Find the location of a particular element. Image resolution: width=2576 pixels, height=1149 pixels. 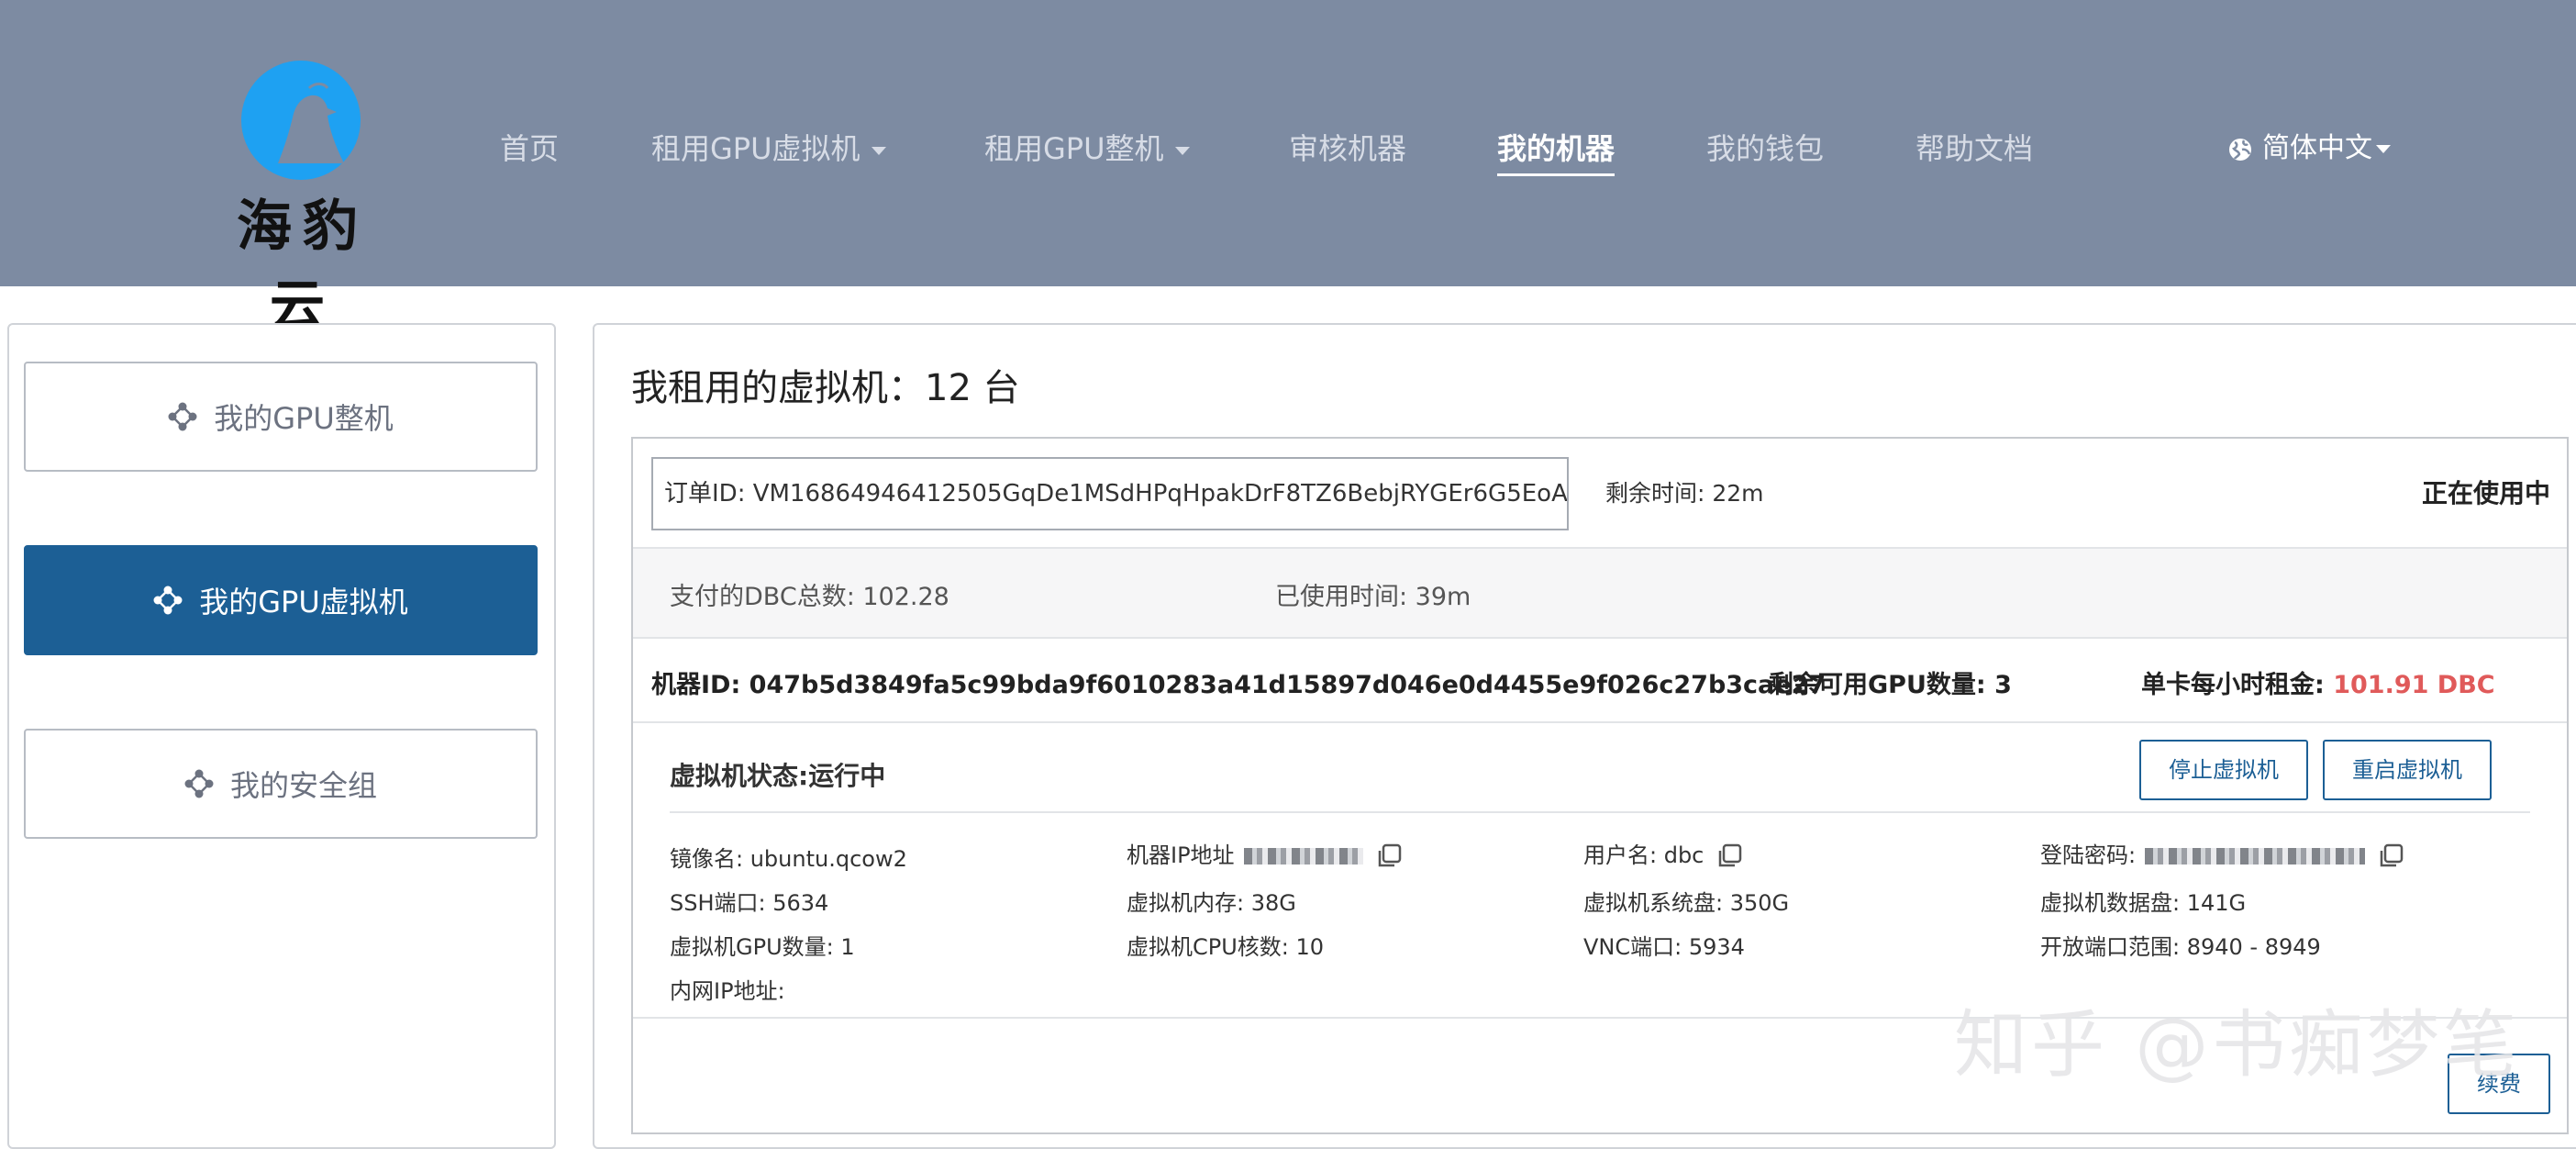

hourly-price: 单卡每小时租金: 101.91 DBC is located at coordinates (2318, 682).